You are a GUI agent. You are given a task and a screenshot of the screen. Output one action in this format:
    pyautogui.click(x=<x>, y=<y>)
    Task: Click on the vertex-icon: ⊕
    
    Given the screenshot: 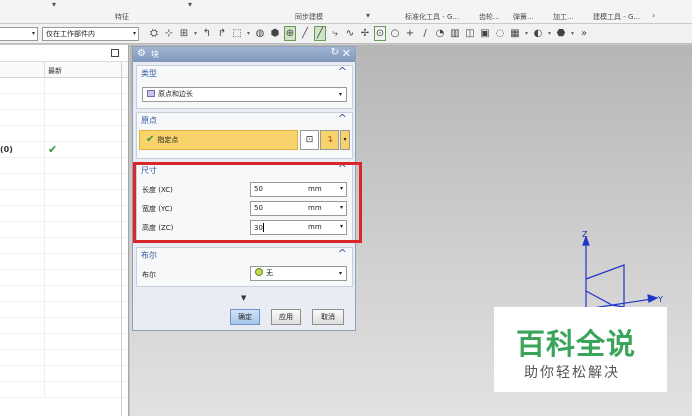 What is the action you would take?
    pyautogui.click(x=290, y=33)
    